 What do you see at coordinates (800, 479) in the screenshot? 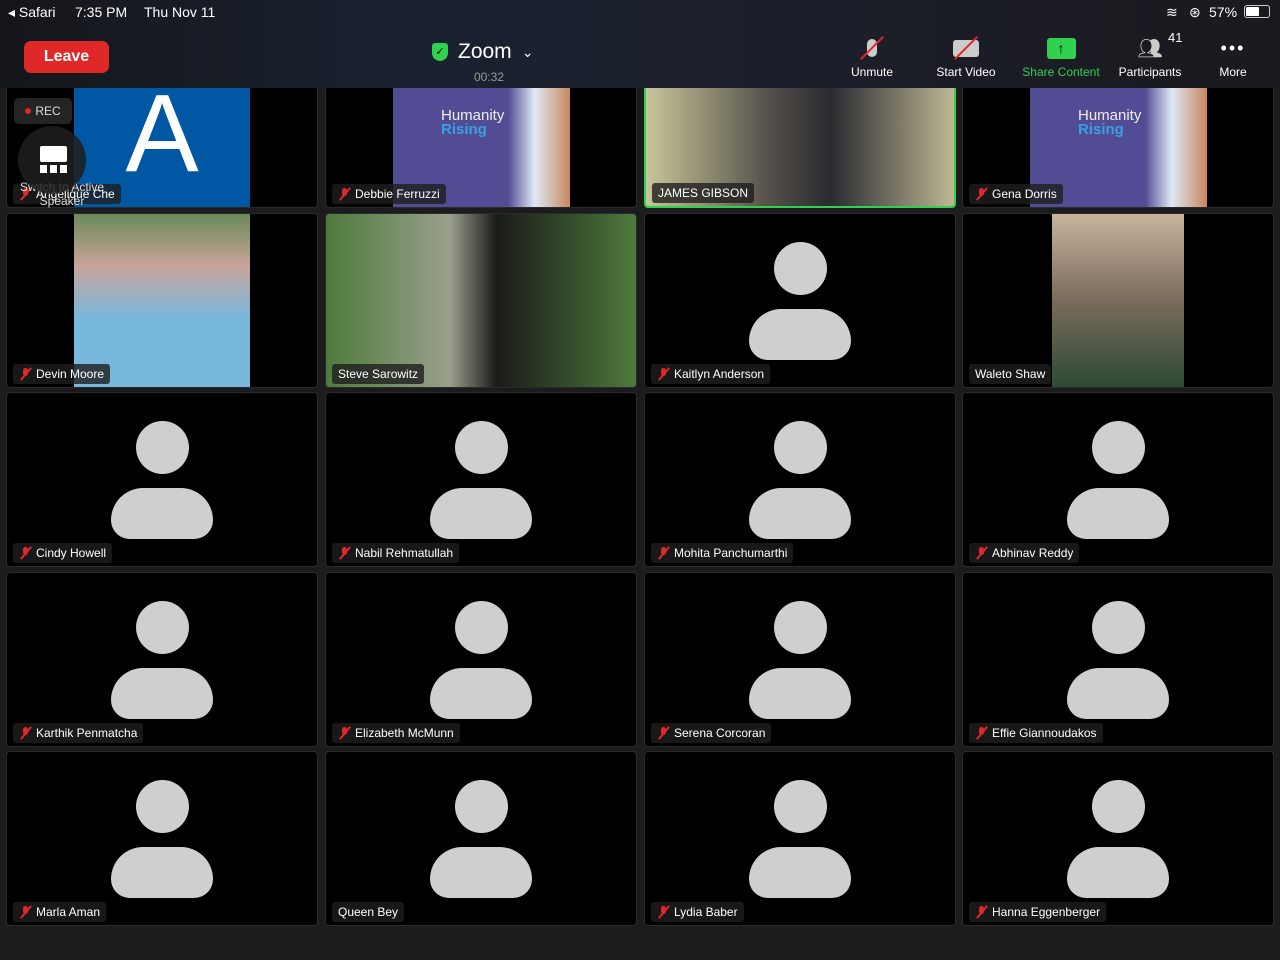
I see `participant-tile: Mohita Panchumarthi` at bounding box center [800, 479].